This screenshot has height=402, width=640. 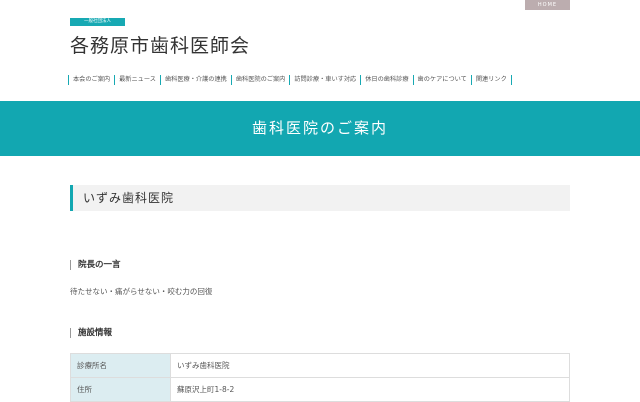 I want to click on nav-item-about: 本会のご案内, so click(x=91, y=80).